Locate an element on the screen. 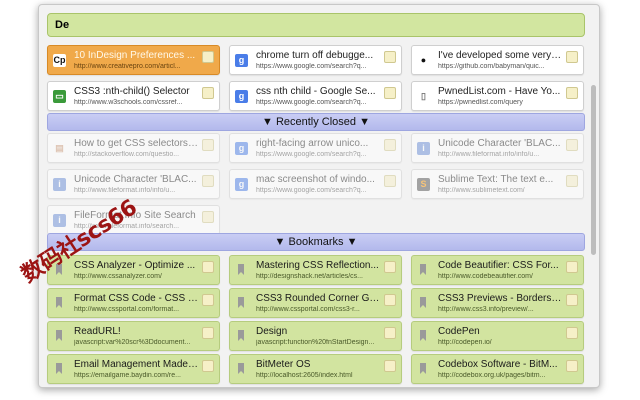  search-input is located at coordinates (316, 25).